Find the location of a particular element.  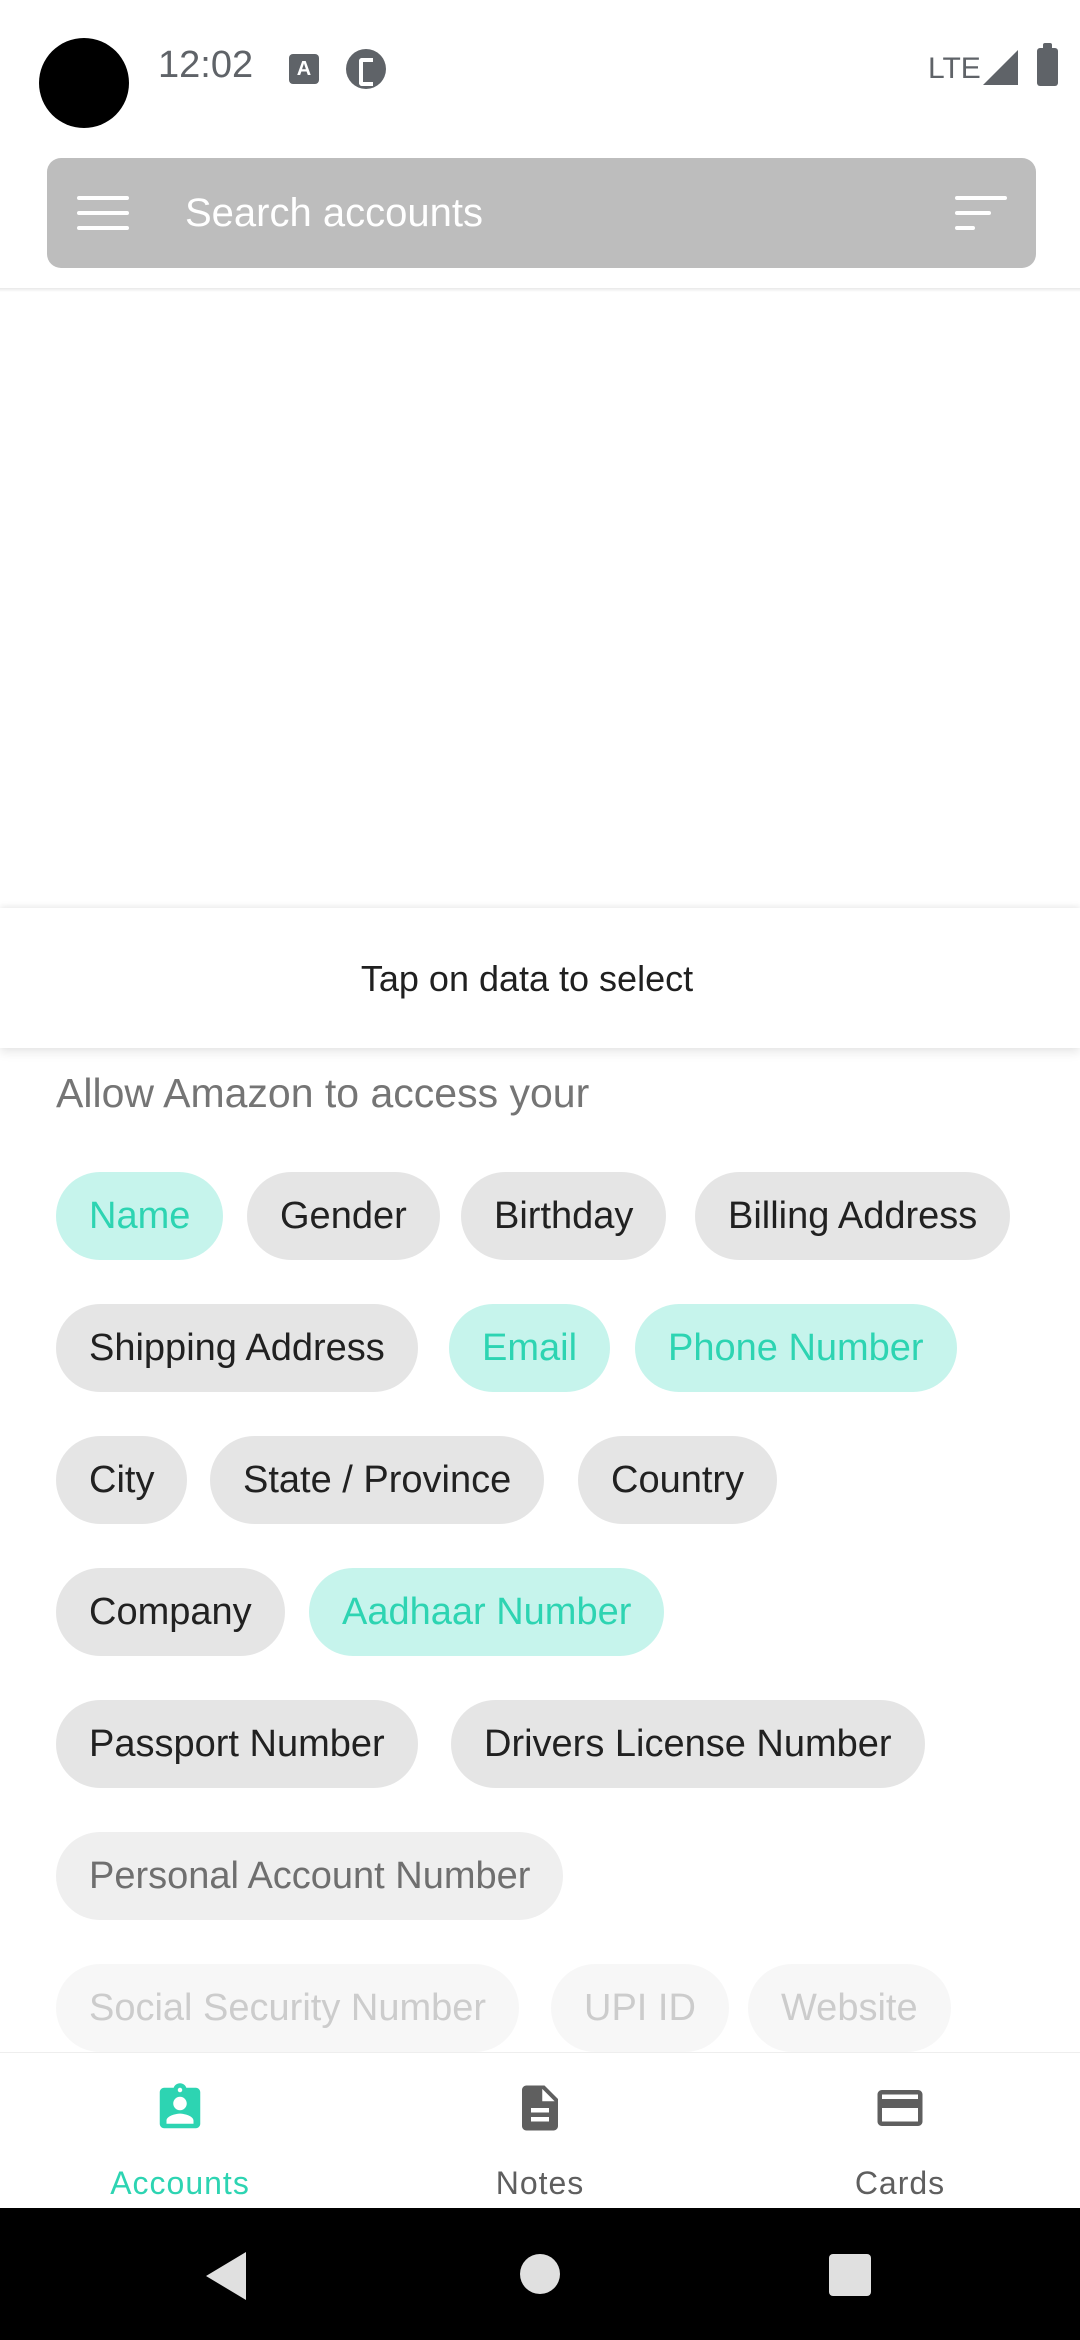

status-time: 12:02 is located at coordinates (206, 65).